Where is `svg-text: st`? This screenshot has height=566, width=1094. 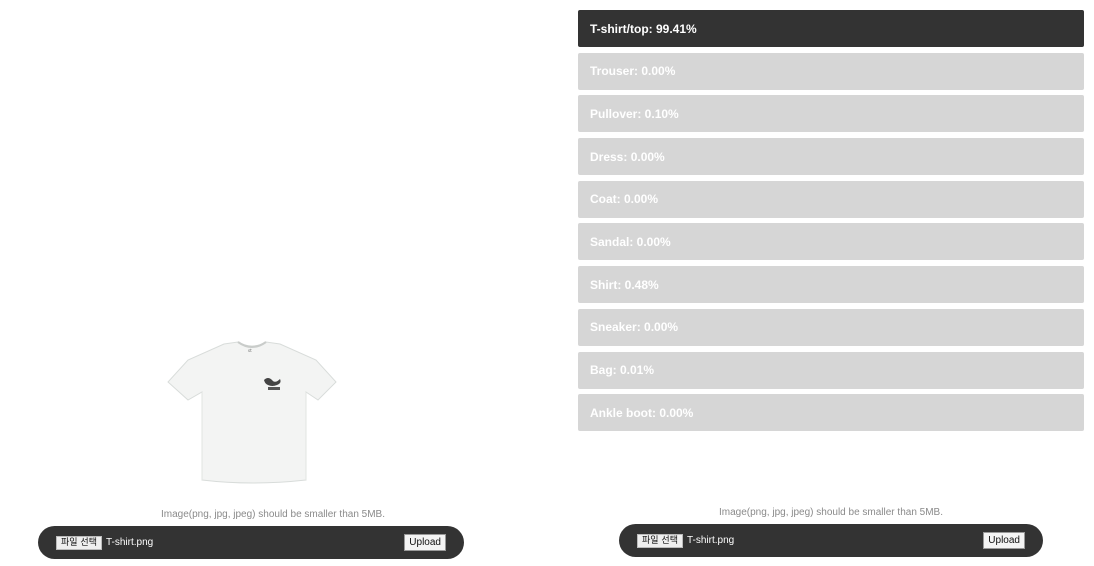 svg-text: st is located at coordinates (250, 350).